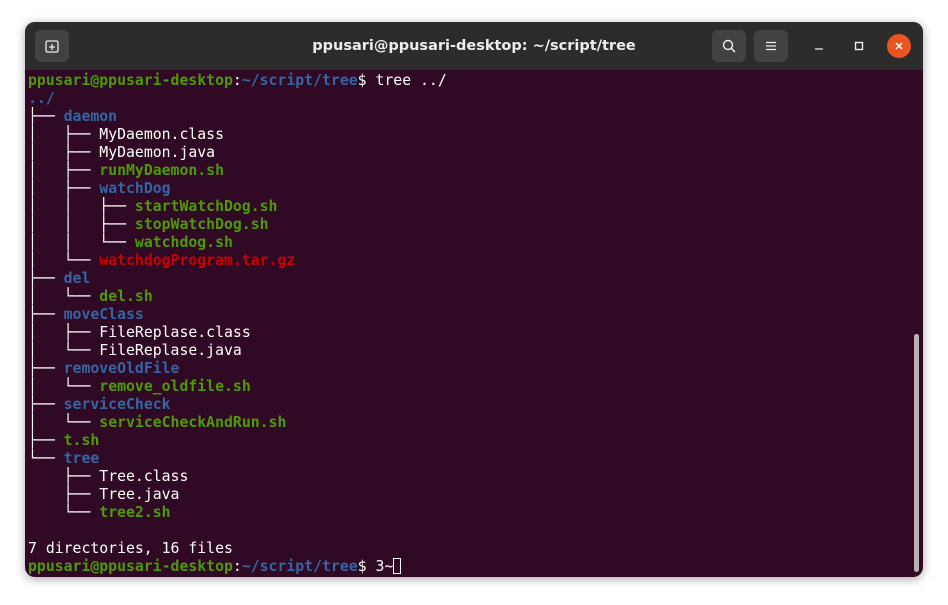 The image size is (948, 605). I want to click on tree-entry: │ │ ├── stopWatchDog.sh, so click(148, 225).